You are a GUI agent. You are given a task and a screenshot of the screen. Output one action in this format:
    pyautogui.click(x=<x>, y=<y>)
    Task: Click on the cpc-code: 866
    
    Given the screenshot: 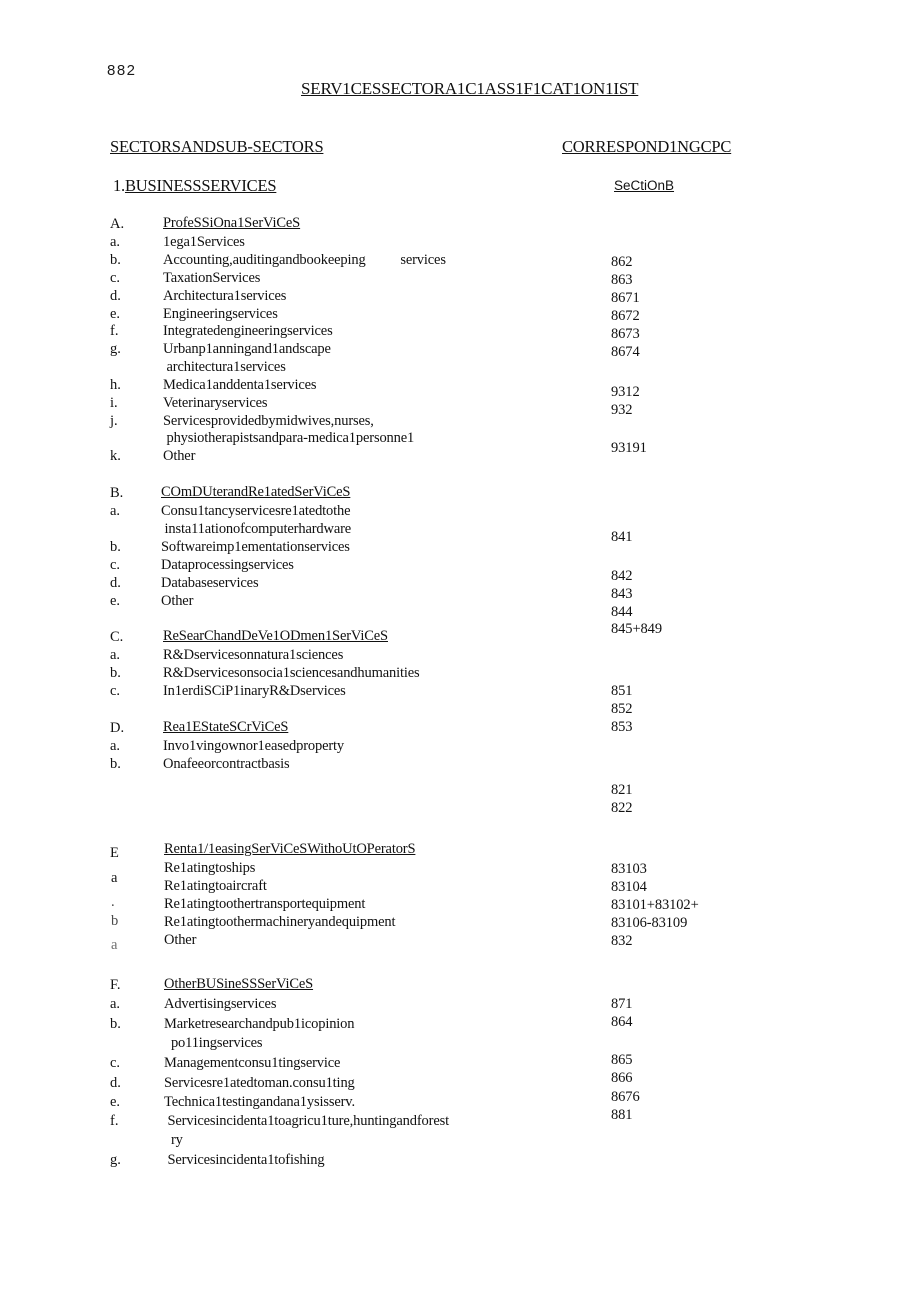 What is the action you would take?
    pyautogui.click(x=622, y=1078)
    